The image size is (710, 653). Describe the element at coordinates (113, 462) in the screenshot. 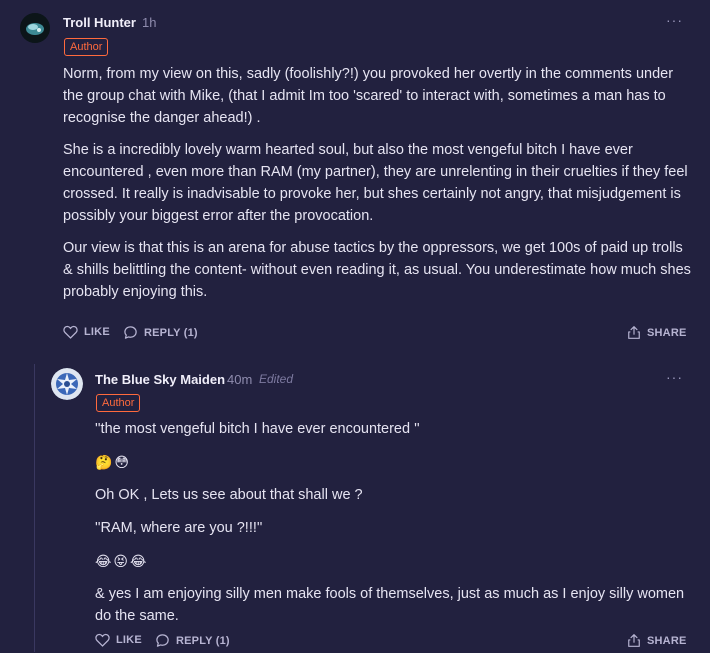

I see `emoji-line: 🤔😳` at that location.